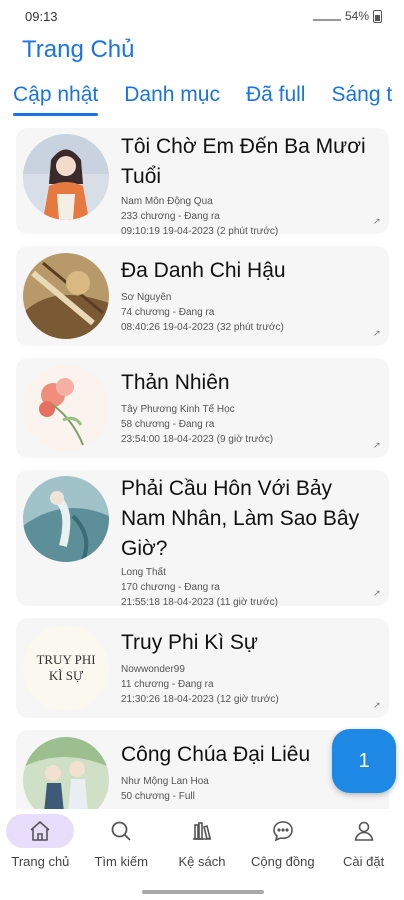  I want to click on story-title: Phải Cầu Hôn Với Bảy, so click(227, 488).